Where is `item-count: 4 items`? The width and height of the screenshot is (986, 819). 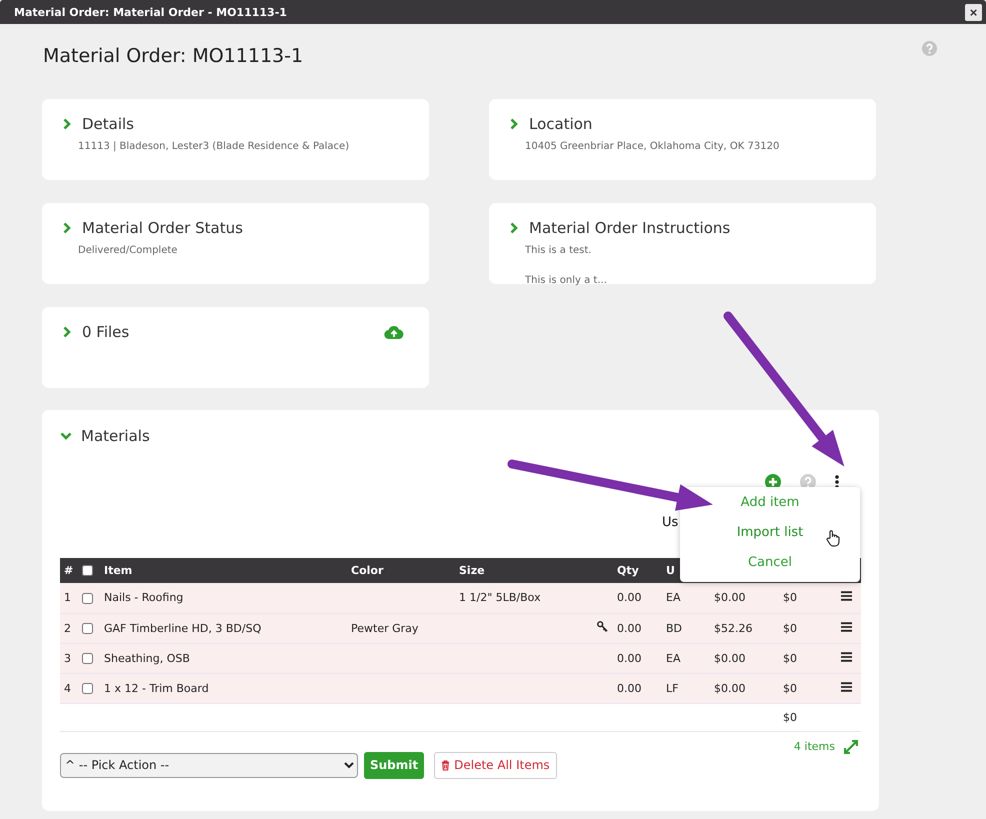
item-count: 4 items is located at coordinates (814, 746).